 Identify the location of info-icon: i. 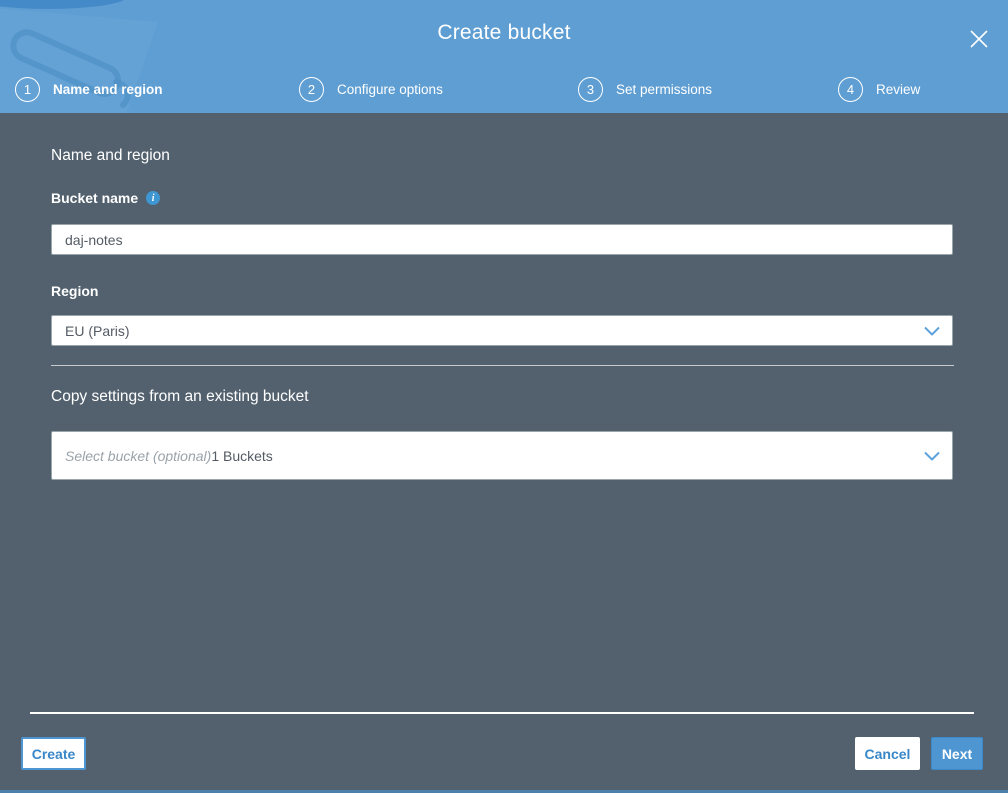
(153, 198).